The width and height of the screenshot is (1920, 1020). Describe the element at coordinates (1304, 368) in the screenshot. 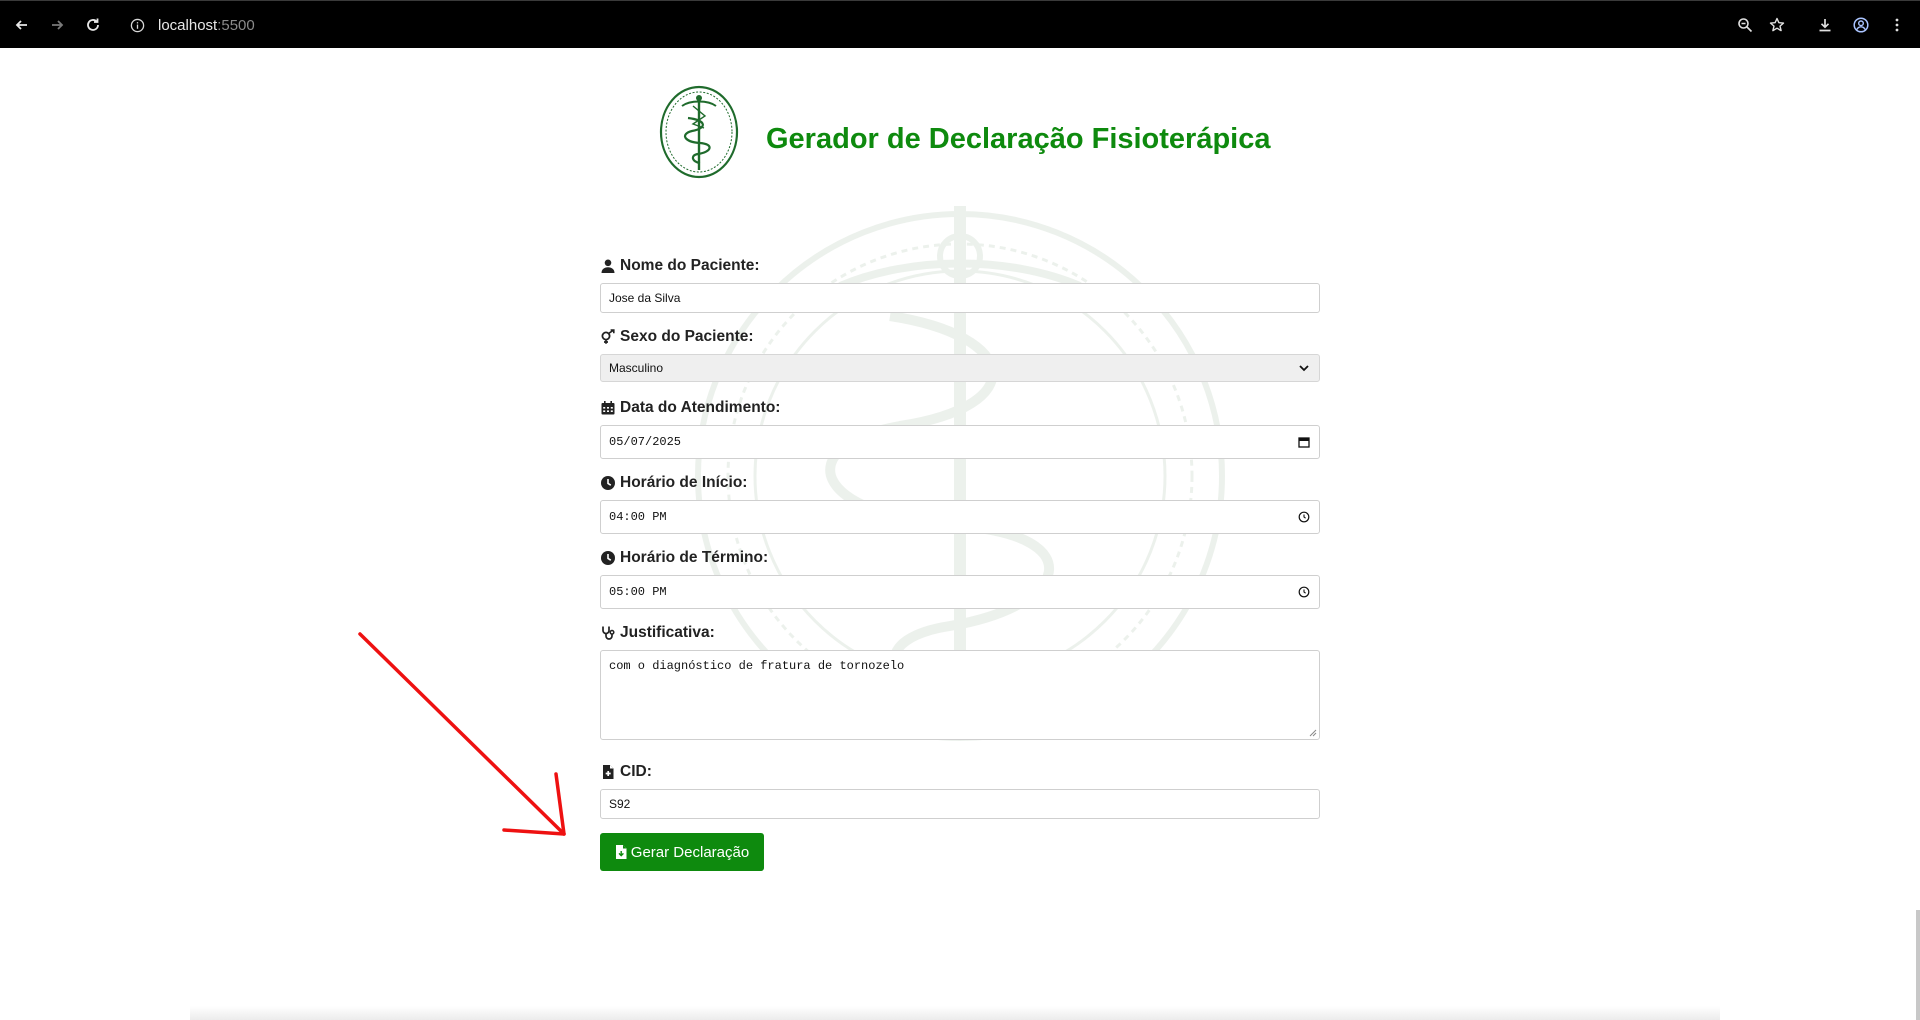

I see `chevron-down-icon` at that location.